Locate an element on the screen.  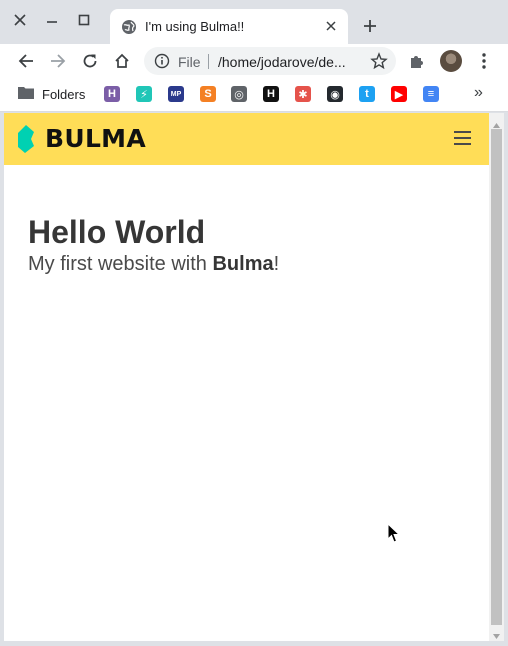
github-icon: ◉ is located at coordinates (335, 94).